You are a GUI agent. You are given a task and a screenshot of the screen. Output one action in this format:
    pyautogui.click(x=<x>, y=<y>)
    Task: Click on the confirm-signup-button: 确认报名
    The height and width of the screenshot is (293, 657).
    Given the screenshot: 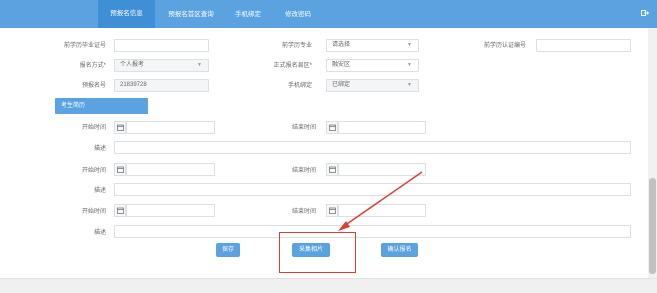 What is the action you would take?
    pyautogui.click(x=399, y=250)
    